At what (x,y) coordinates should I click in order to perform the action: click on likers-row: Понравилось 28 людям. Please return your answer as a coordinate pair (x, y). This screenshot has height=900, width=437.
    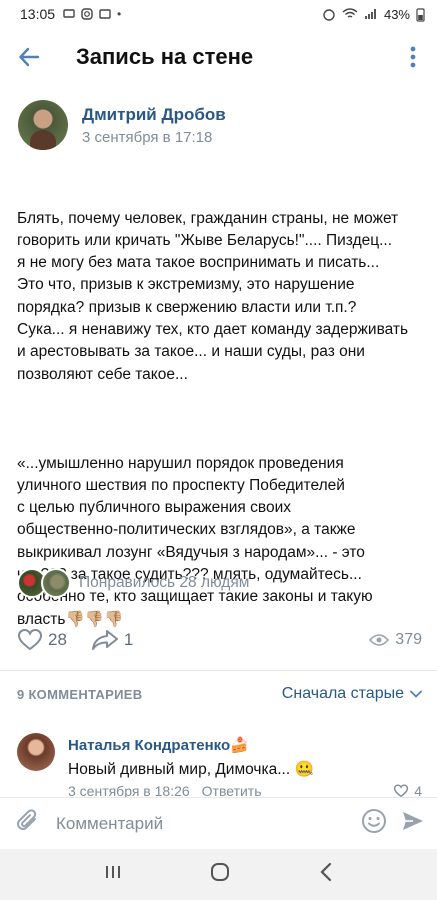
    Looking at the image, I should click on (133, 583).